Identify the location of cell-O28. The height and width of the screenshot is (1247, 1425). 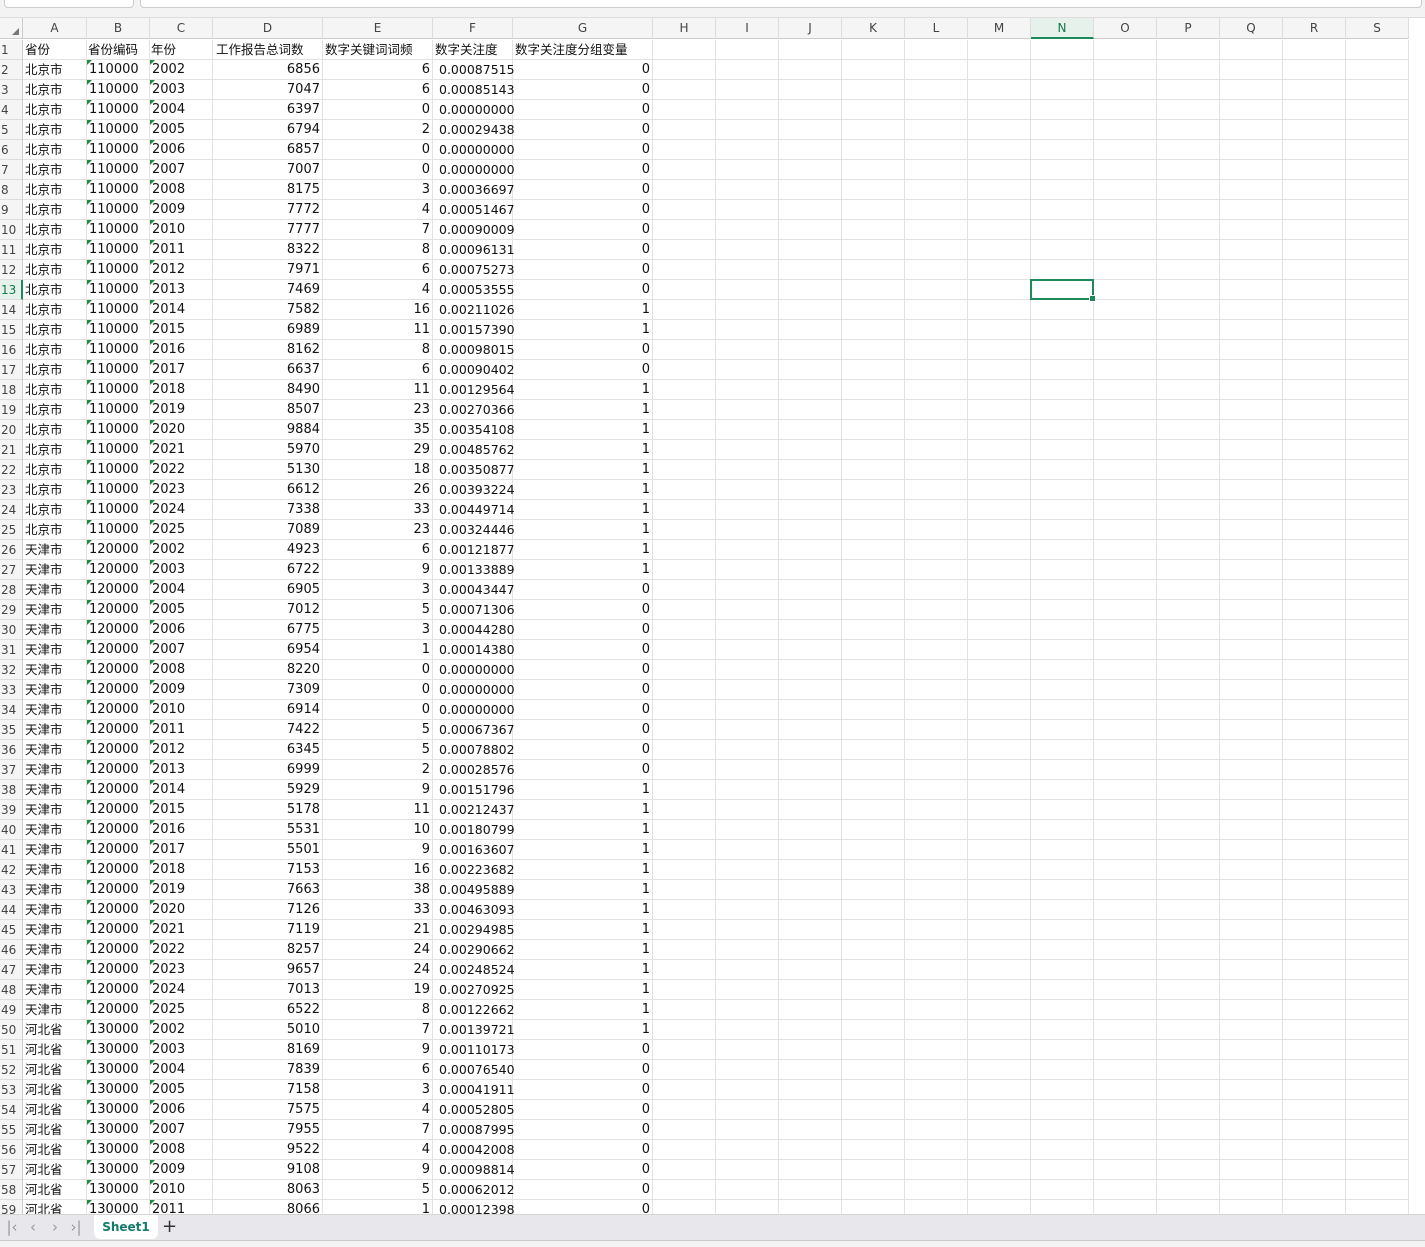
(1125, 590).